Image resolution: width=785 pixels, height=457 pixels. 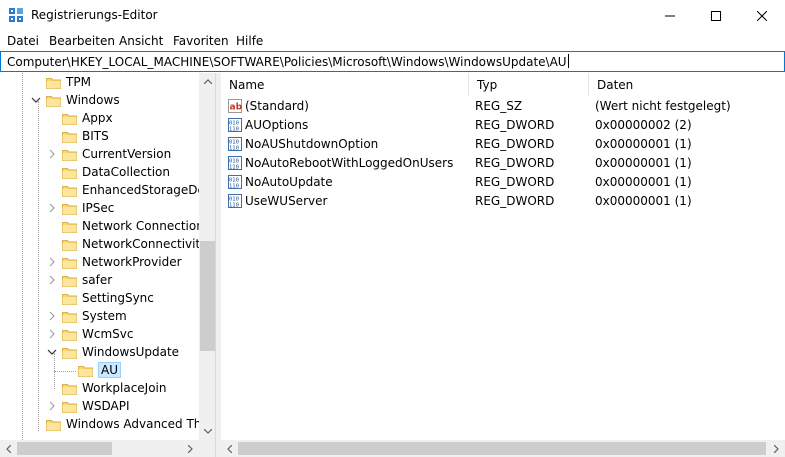 I want to click on column-header-name: Name, so click(x=345, y=84).